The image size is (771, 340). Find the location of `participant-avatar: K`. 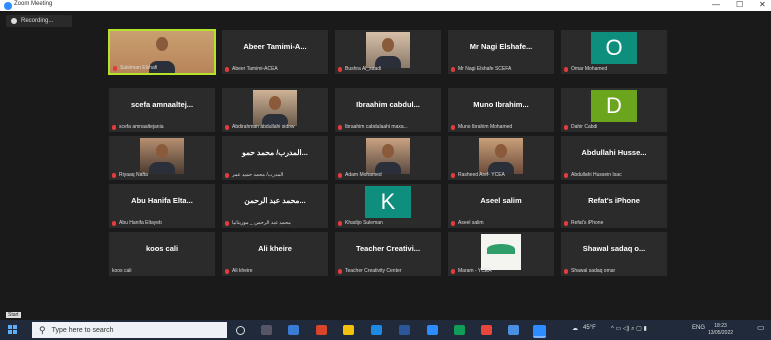

participant-avatar: K is located at coordinates (388, 202).